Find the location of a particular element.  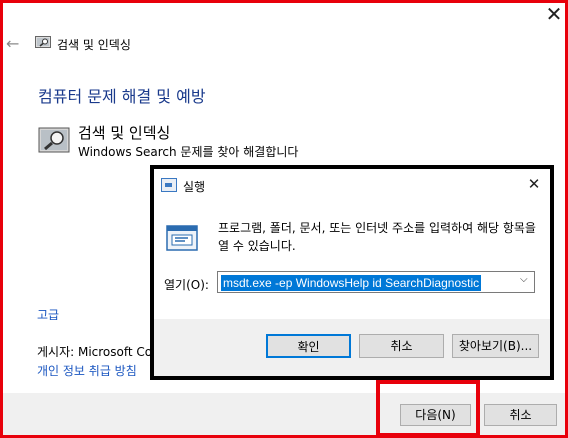

run-cancel-button: 취소 is located at coordinates (401, 346).